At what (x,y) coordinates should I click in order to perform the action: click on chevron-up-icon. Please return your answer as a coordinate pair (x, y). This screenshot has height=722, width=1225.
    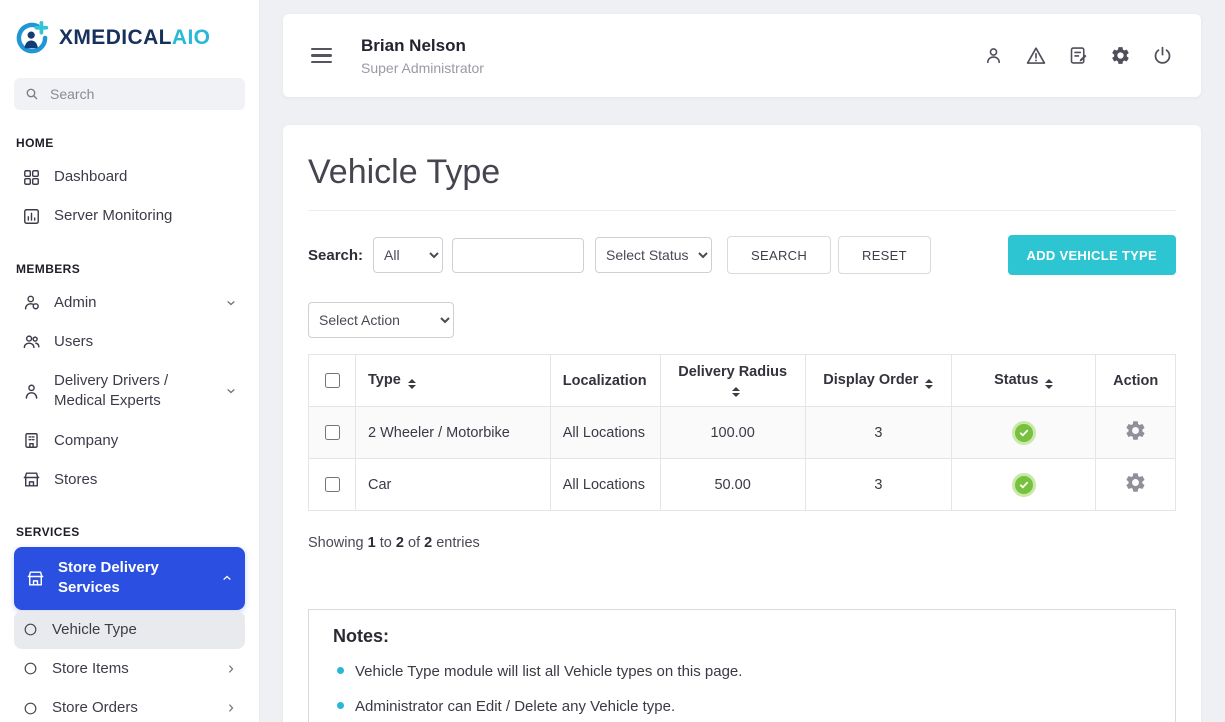
    Looking at the image, I should click on (227, 578).